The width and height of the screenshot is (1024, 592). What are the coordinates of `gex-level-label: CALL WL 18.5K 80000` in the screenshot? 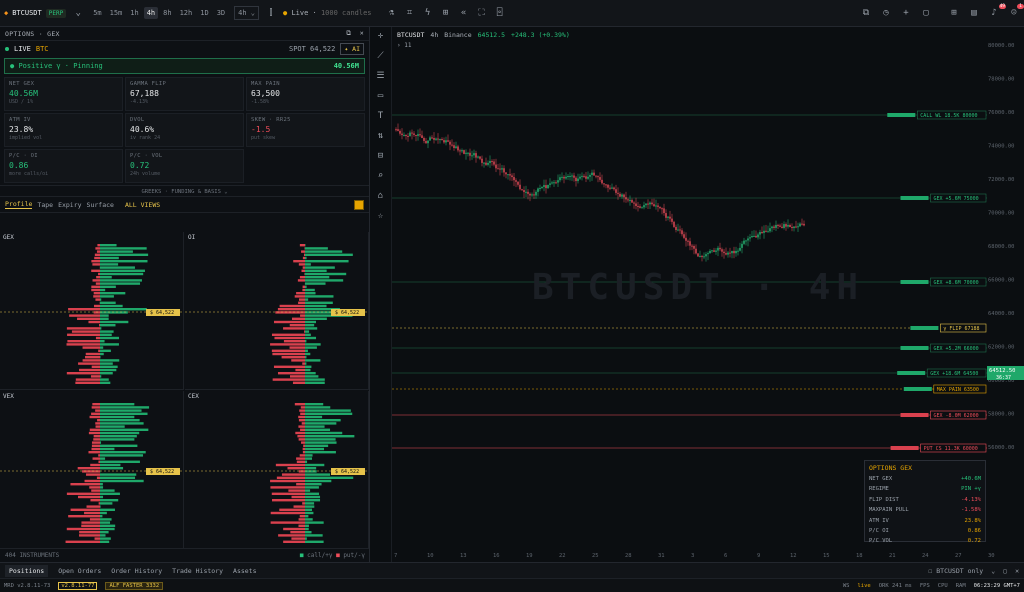 It's located at (948, 116).